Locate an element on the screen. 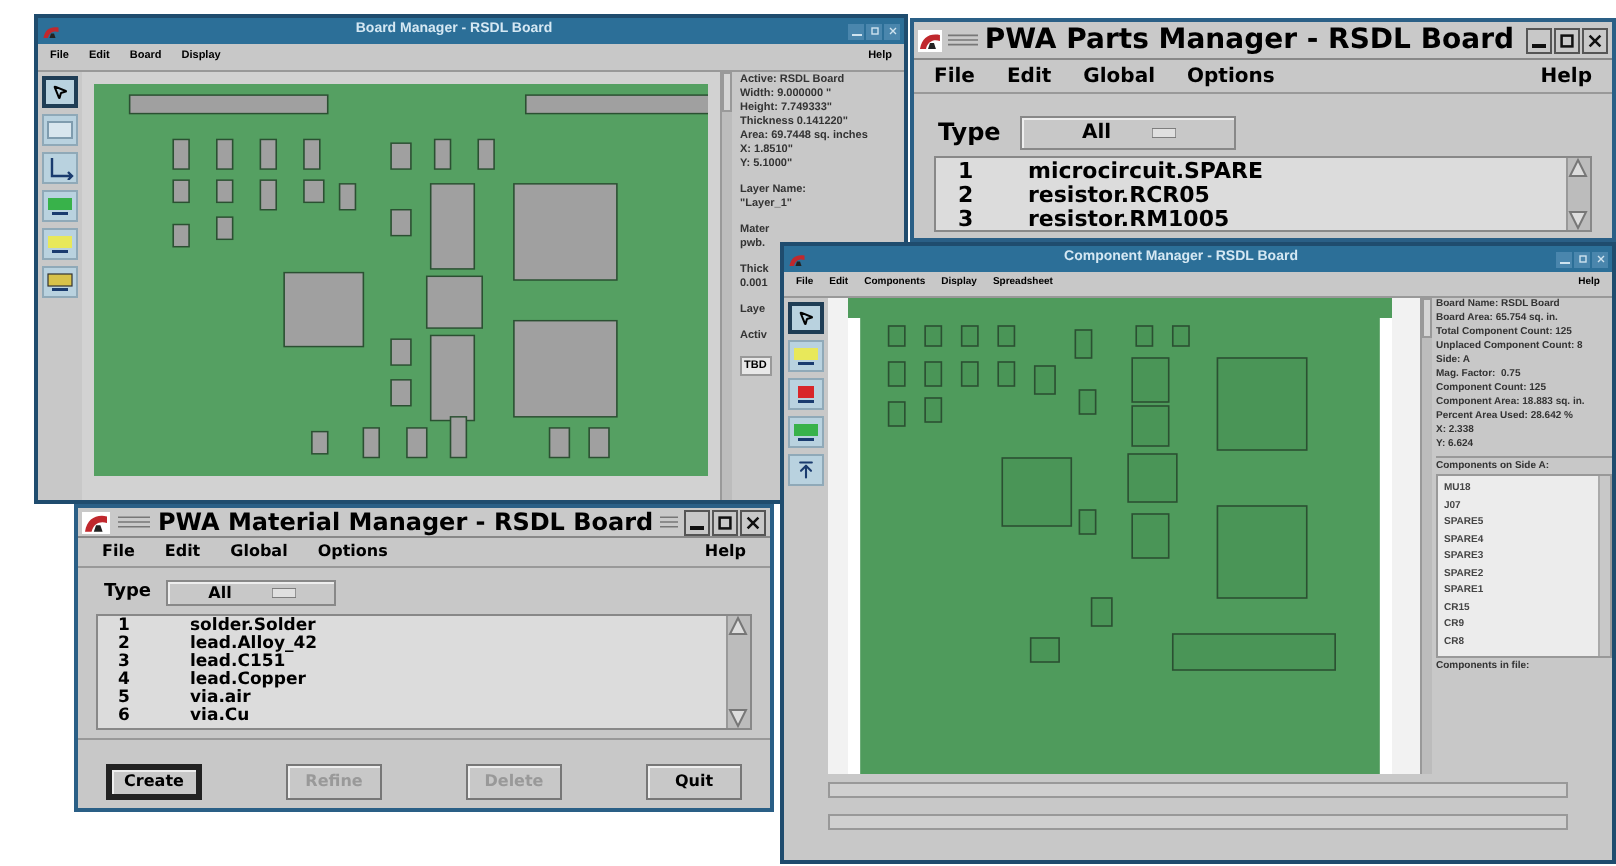  list-item: lead.C151 is located at coordinates (238, 662).